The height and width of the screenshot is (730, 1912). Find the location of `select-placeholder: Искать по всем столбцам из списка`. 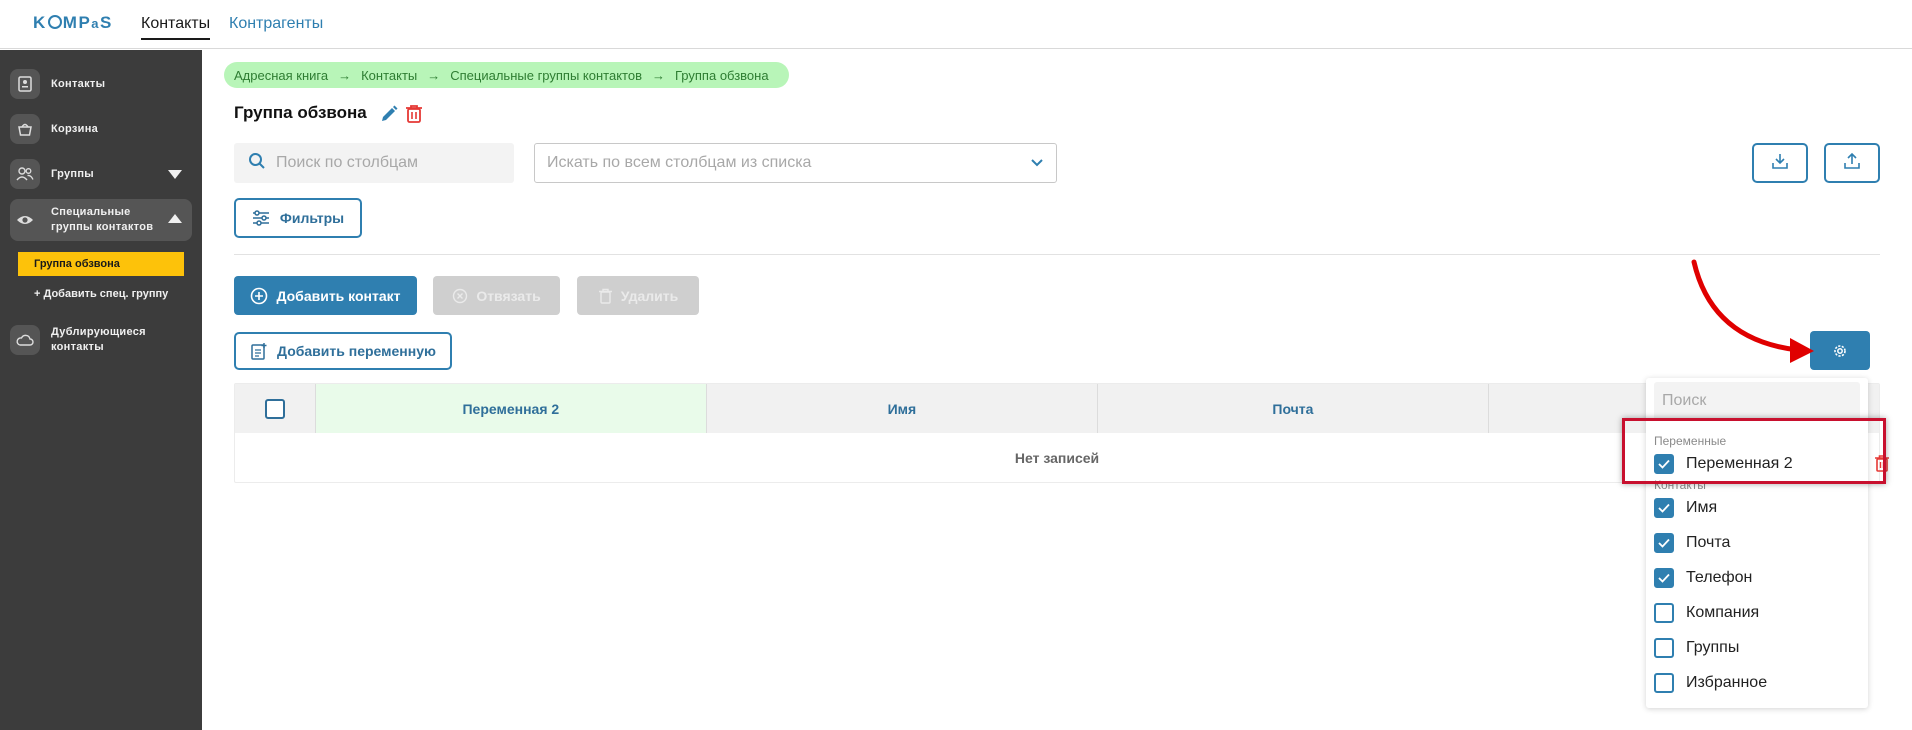

select-placeholder: Искать по всем столбцам из списка is located at coordinates (679, 162).